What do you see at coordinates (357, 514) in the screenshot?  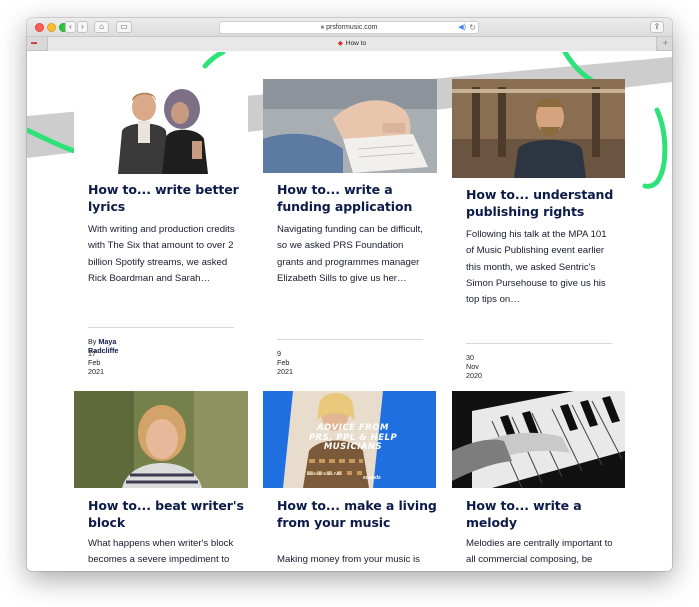 I see `article-title: How to... make a living from your music` at bounding box center [357, 514].